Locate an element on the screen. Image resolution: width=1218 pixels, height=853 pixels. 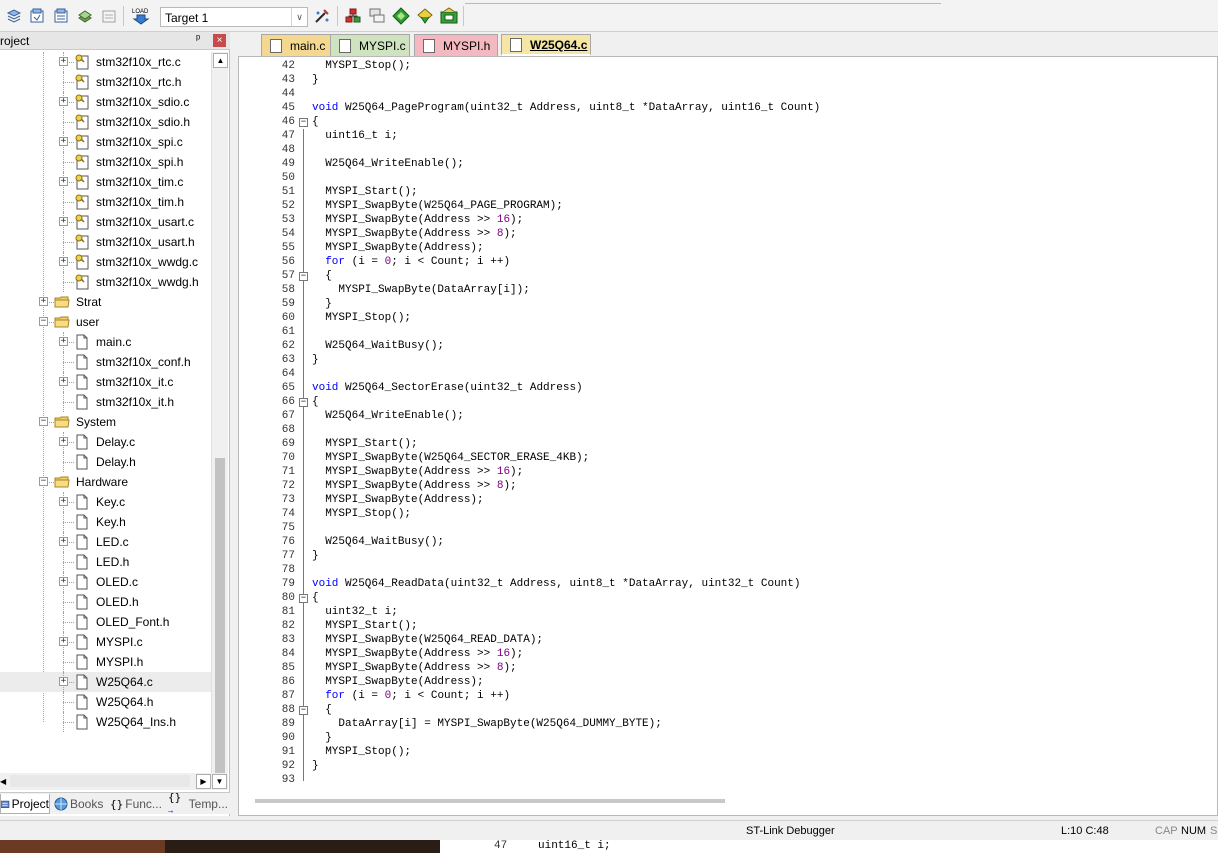
tree-item: stm32f10x_usart.h is located at coordinates (106, 242).